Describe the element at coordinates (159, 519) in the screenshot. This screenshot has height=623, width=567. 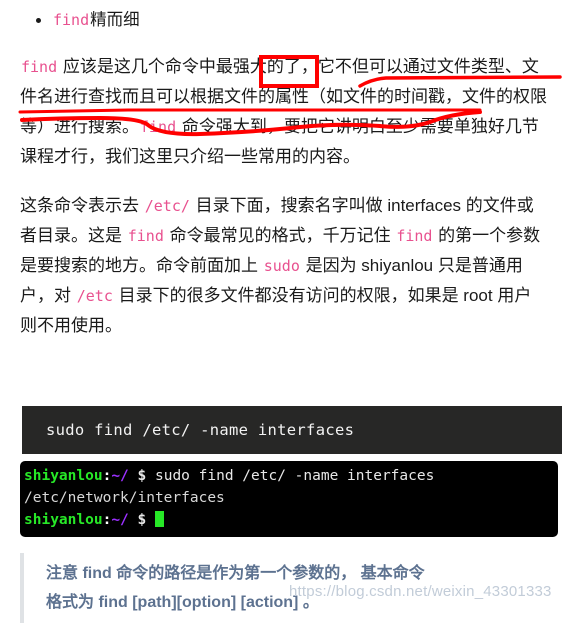
I see `terminal-cursor` at that location.